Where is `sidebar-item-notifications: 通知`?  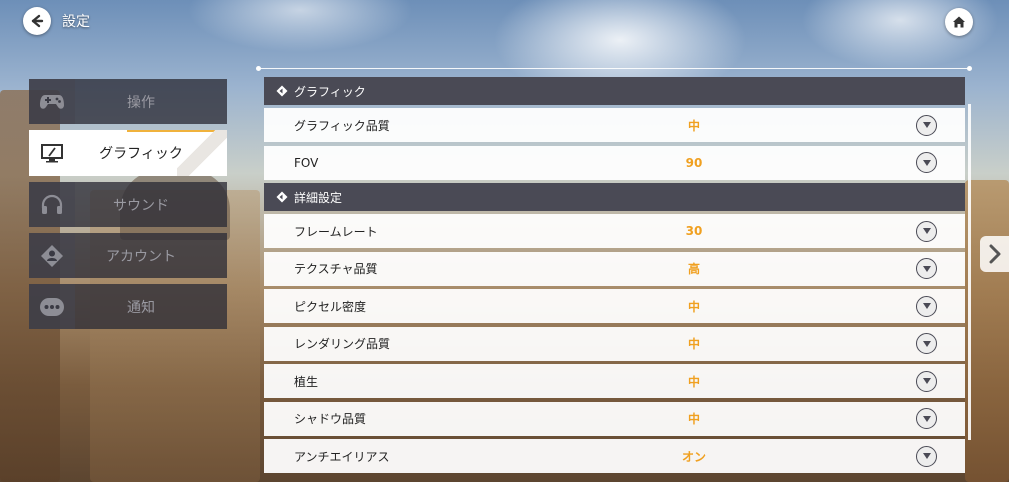
sidebar-item-notifications: 通知 is located at coordinates (128, 306).